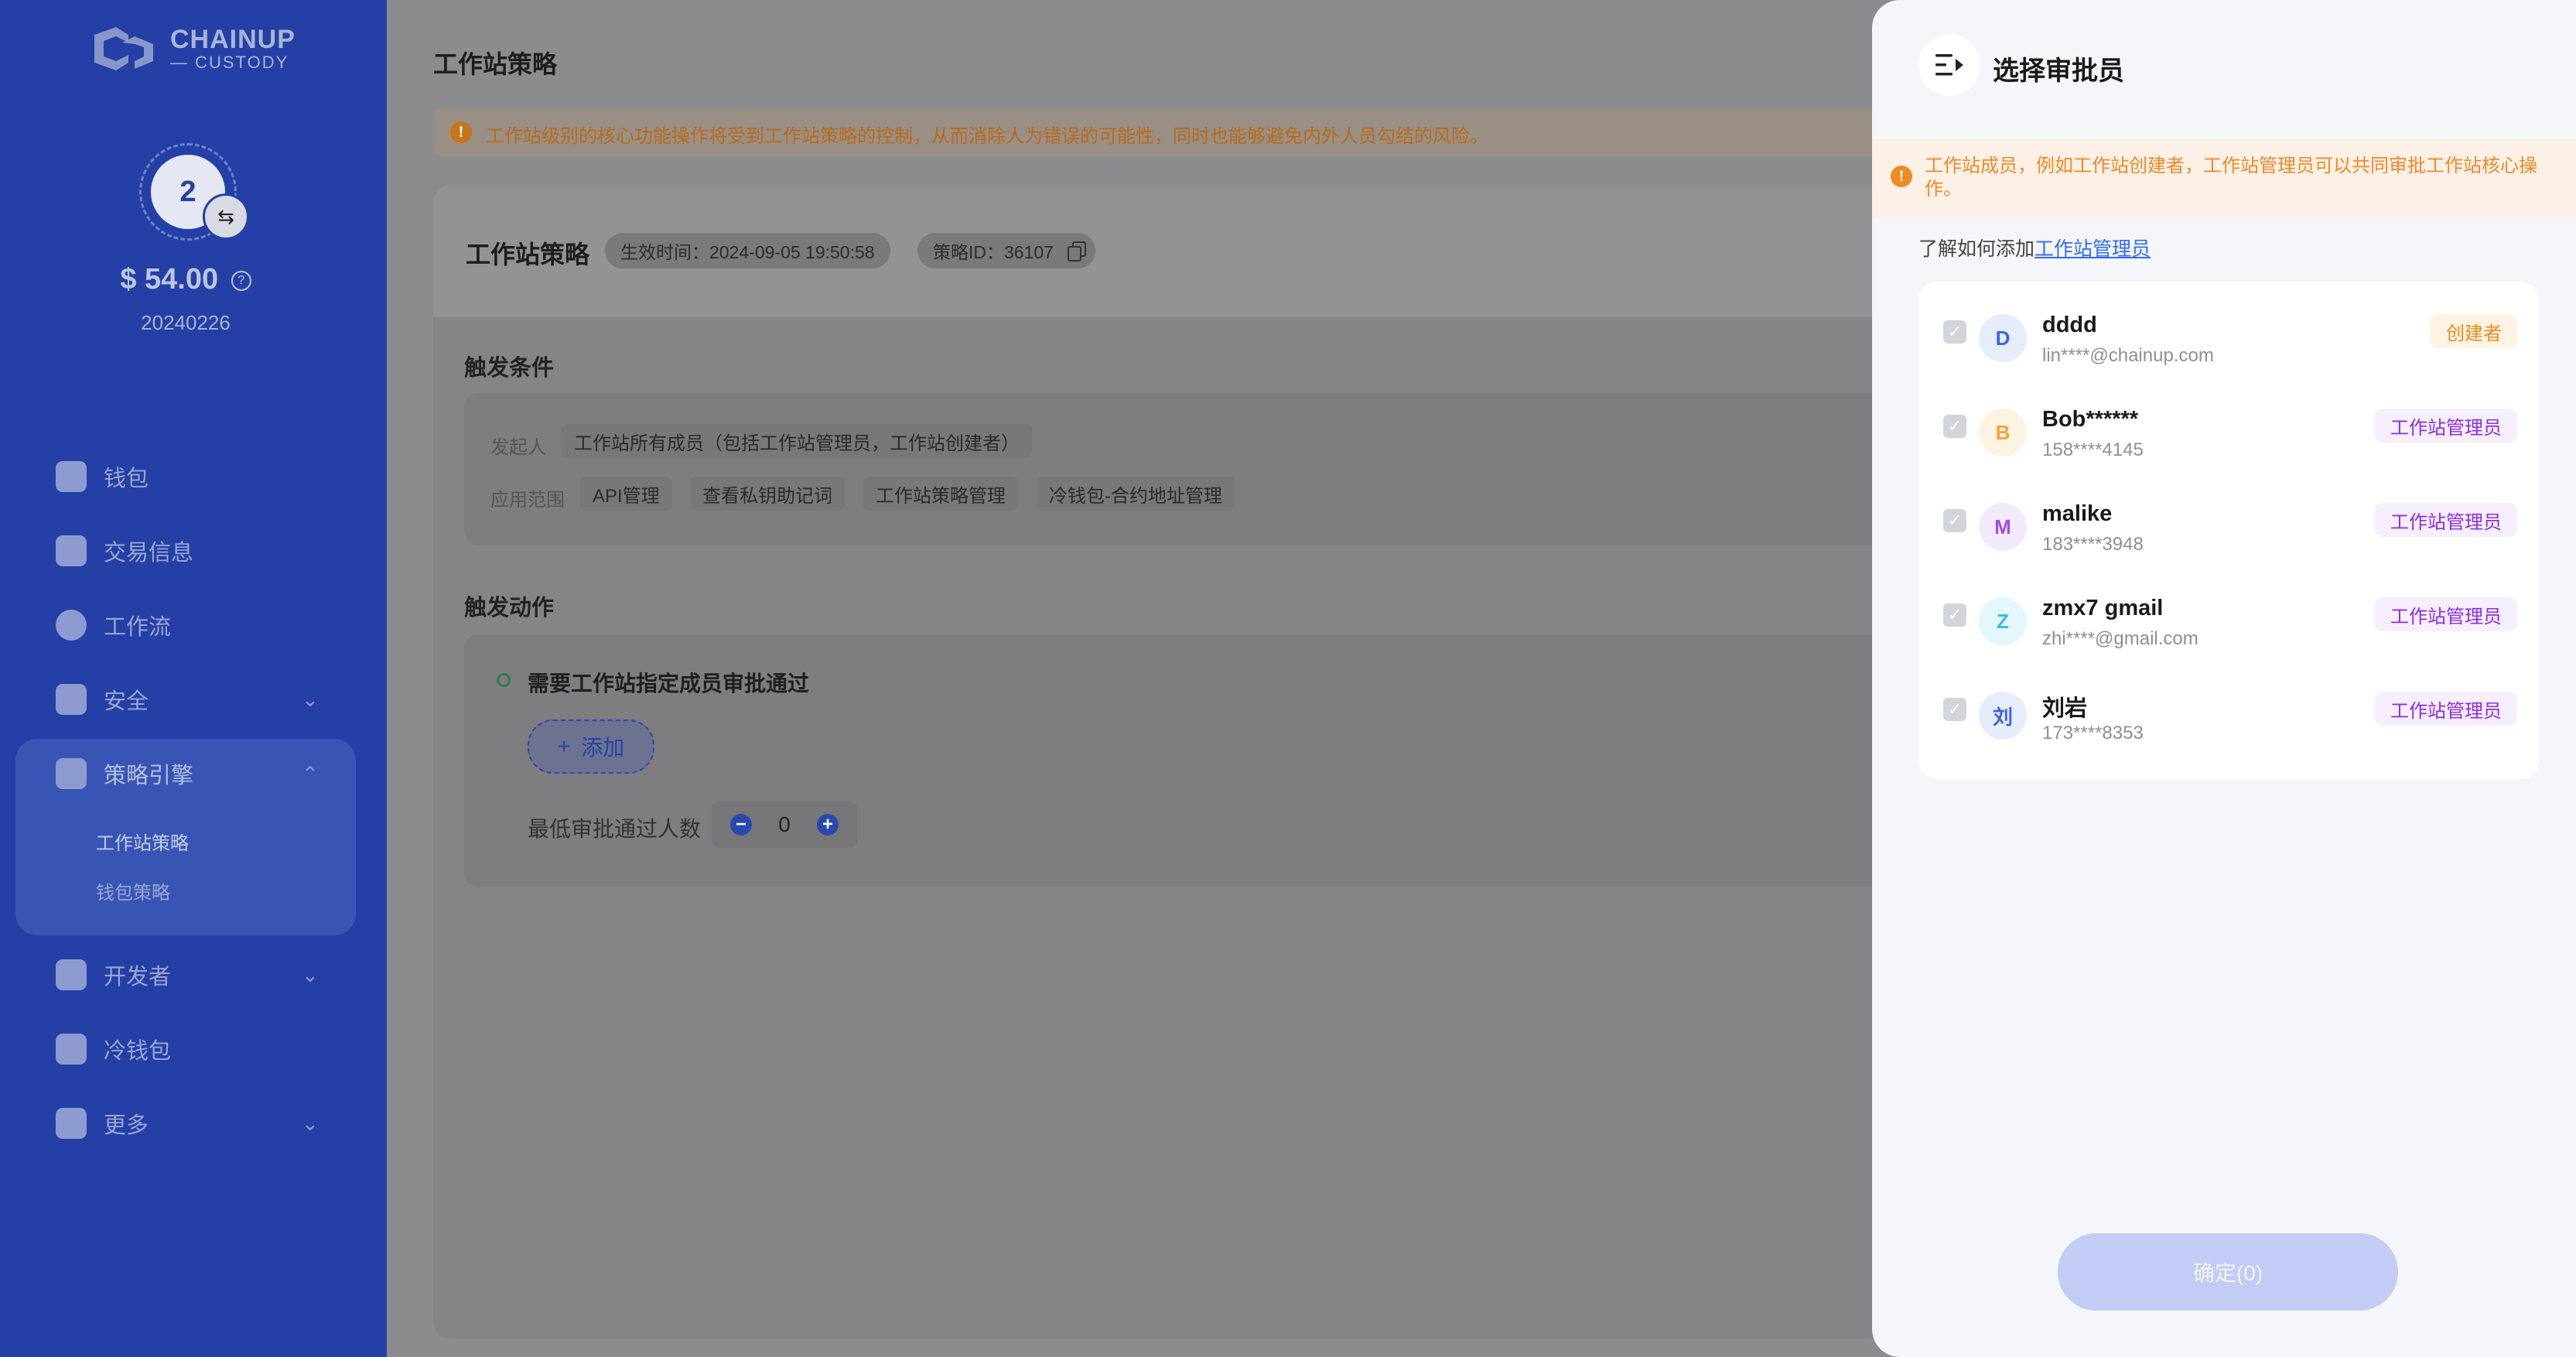 The width and height of the screenshot is (2576, 1357). What do you see at coordinates (310, 773) in the screenshot?
I see `chevron-up-icon: ⌃` at bounding box center [310, 773].